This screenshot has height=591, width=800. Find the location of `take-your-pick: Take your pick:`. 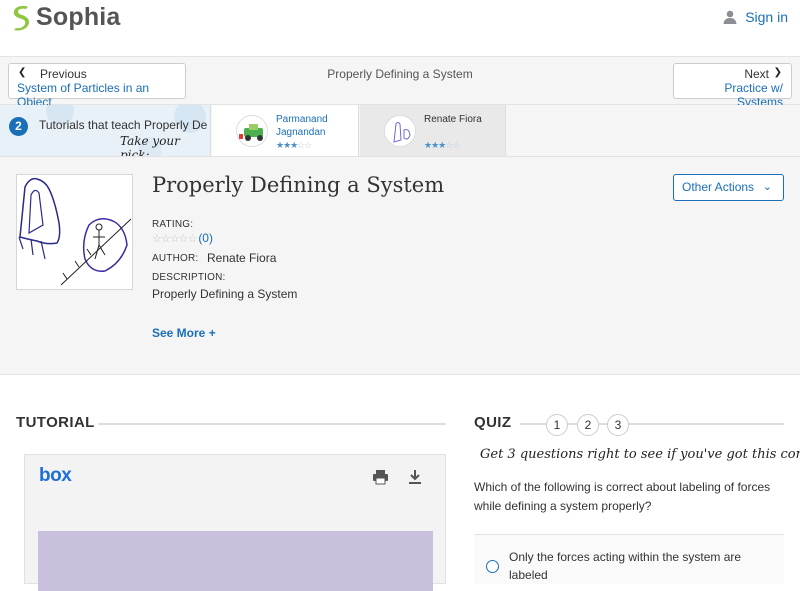

take-your-pick: Take your pick: is located at coordinates (150, 145).